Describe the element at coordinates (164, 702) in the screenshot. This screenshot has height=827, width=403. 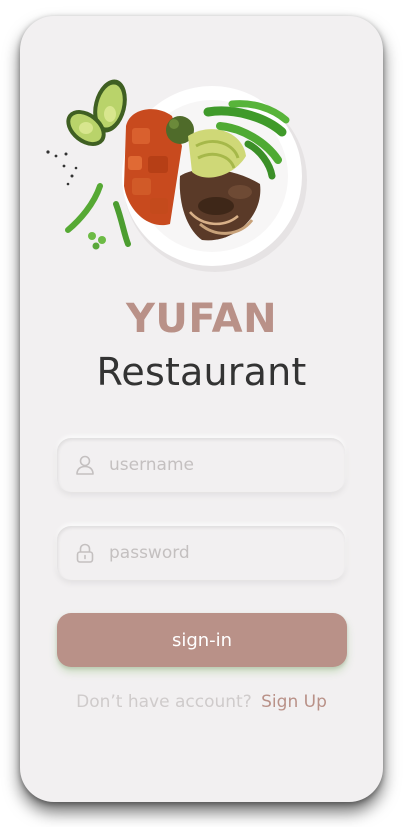
I see `signup-question: Don’t have account?` at that location.